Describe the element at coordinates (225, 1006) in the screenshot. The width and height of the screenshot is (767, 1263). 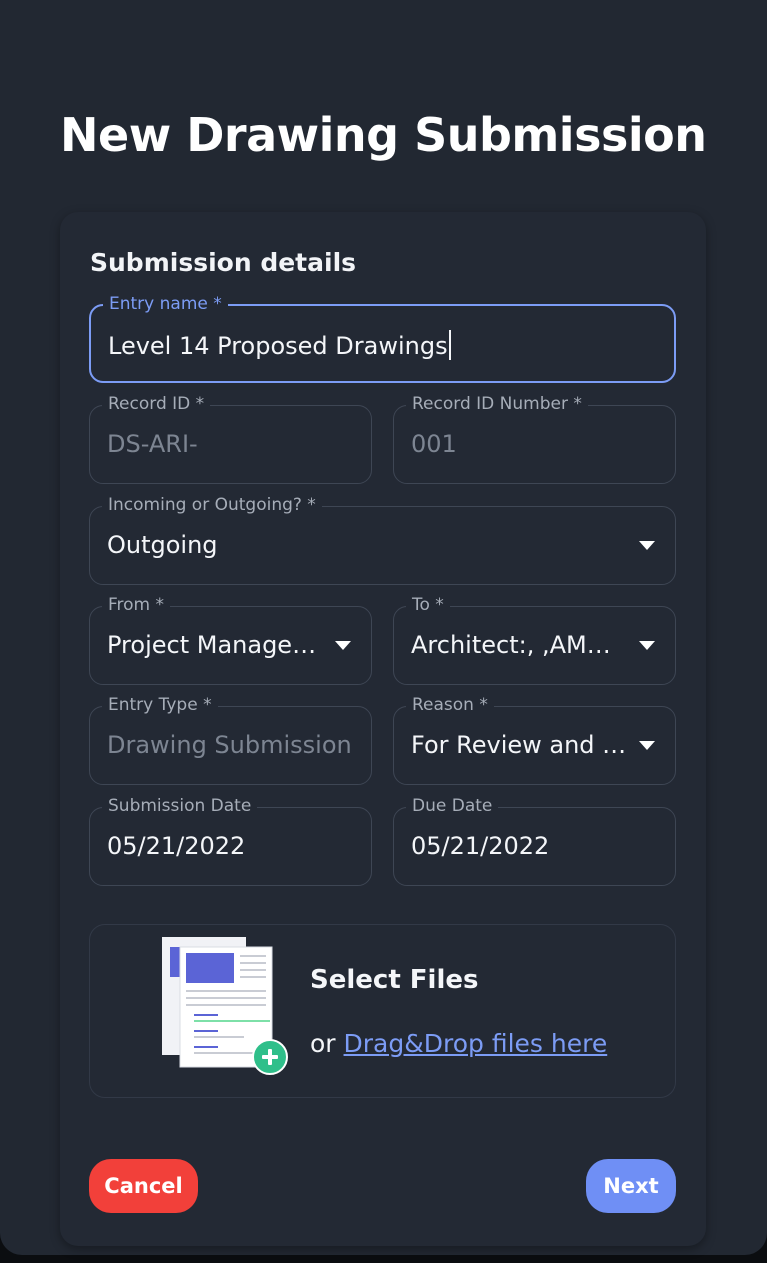
I see `files-add-icon` at that location.